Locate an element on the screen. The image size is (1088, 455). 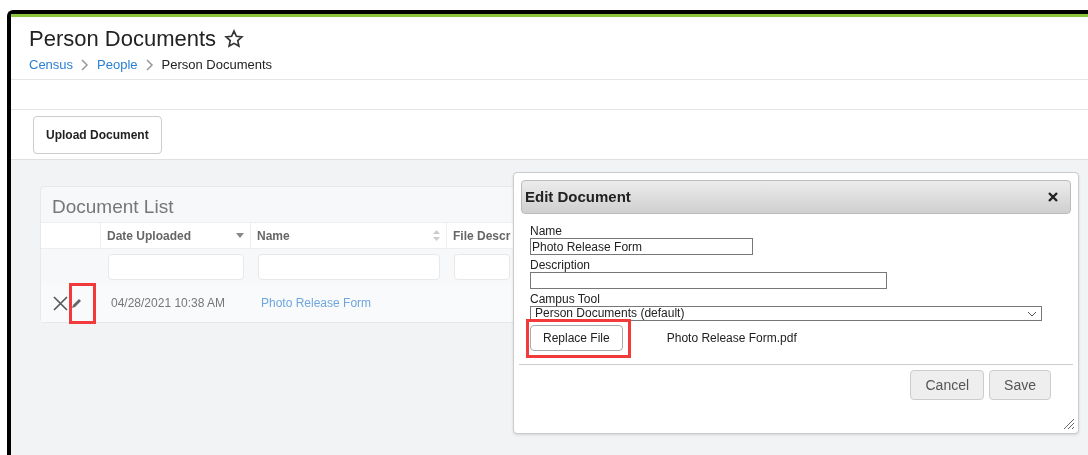
text-field: Photo Release Form is located at coordinates (641, 246).